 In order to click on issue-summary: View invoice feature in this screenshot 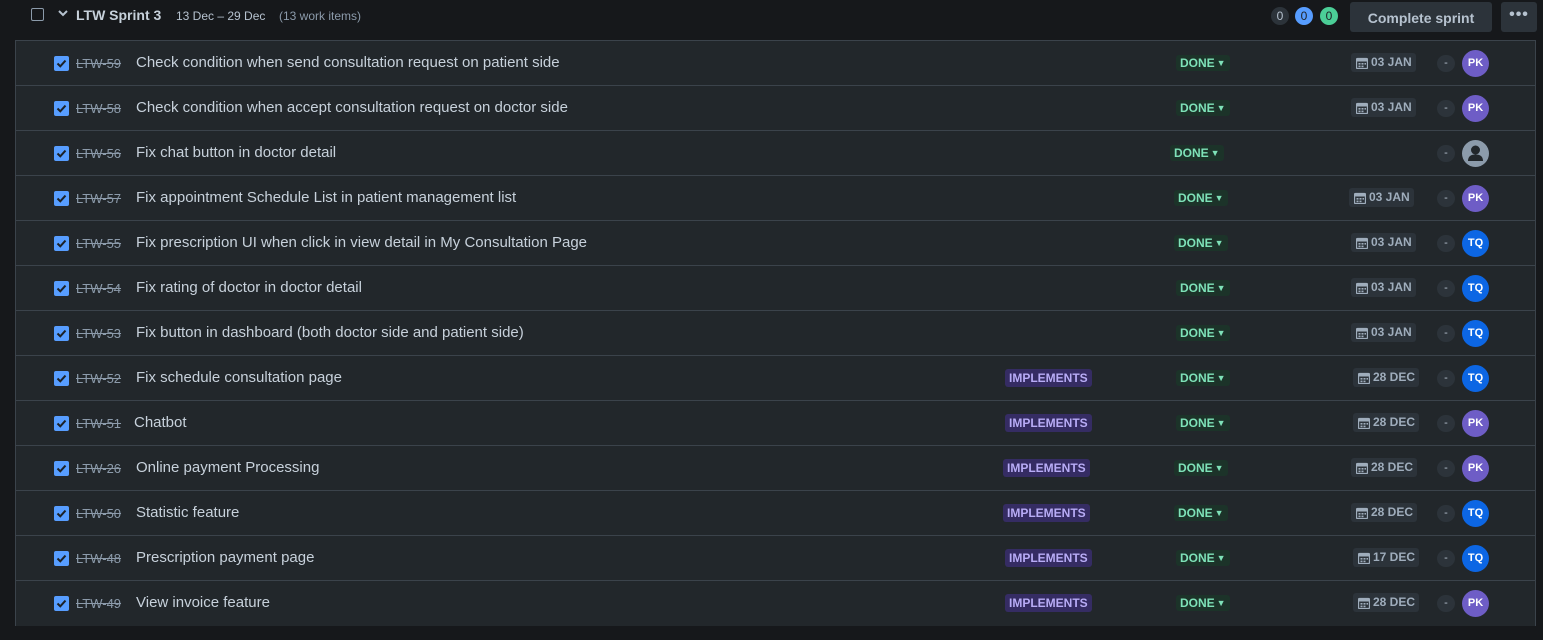, I will do `click(203, 602)`.